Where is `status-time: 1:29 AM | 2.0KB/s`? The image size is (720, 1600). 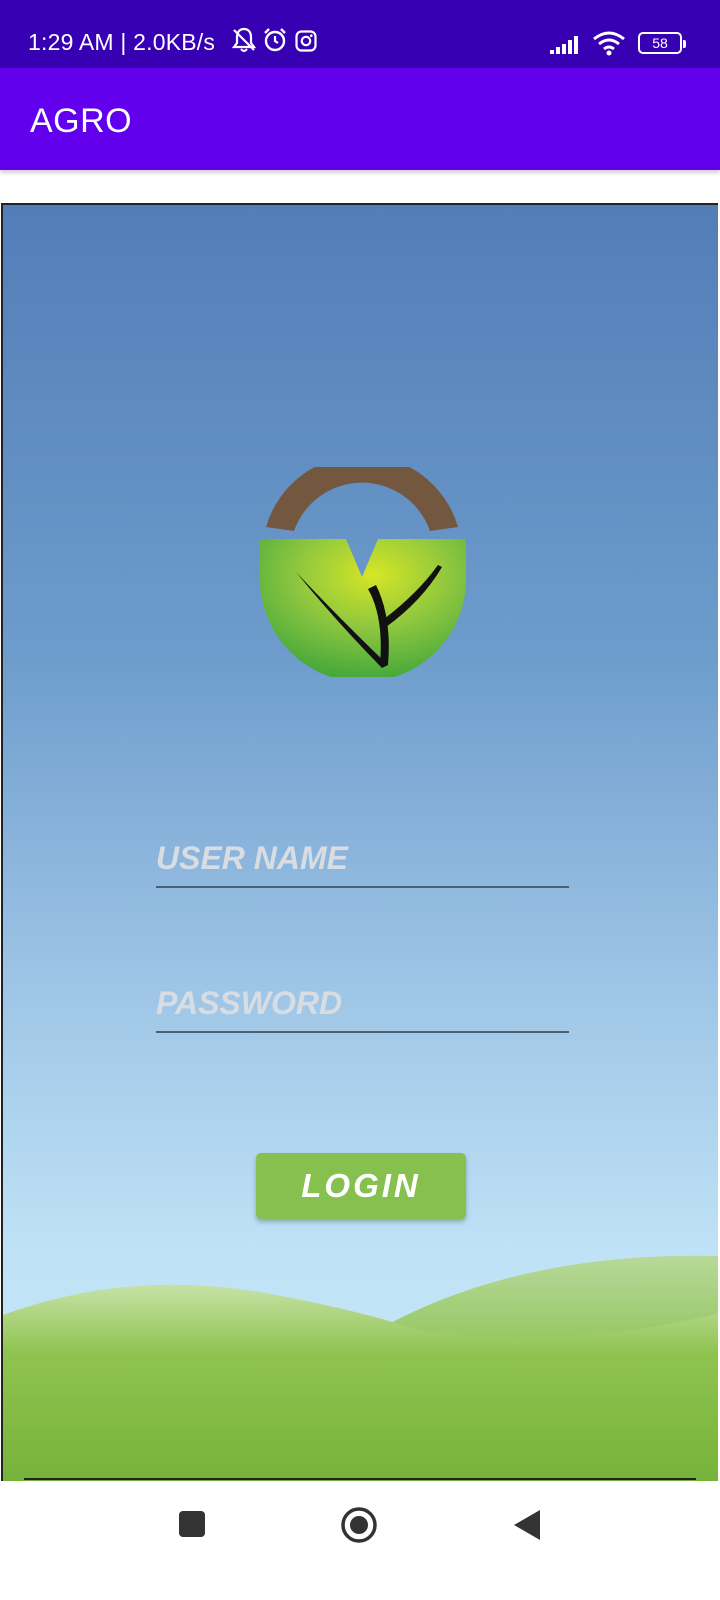 status-time: 1:29 AM | 2.0KB/s is located at coordinates (122, 42).